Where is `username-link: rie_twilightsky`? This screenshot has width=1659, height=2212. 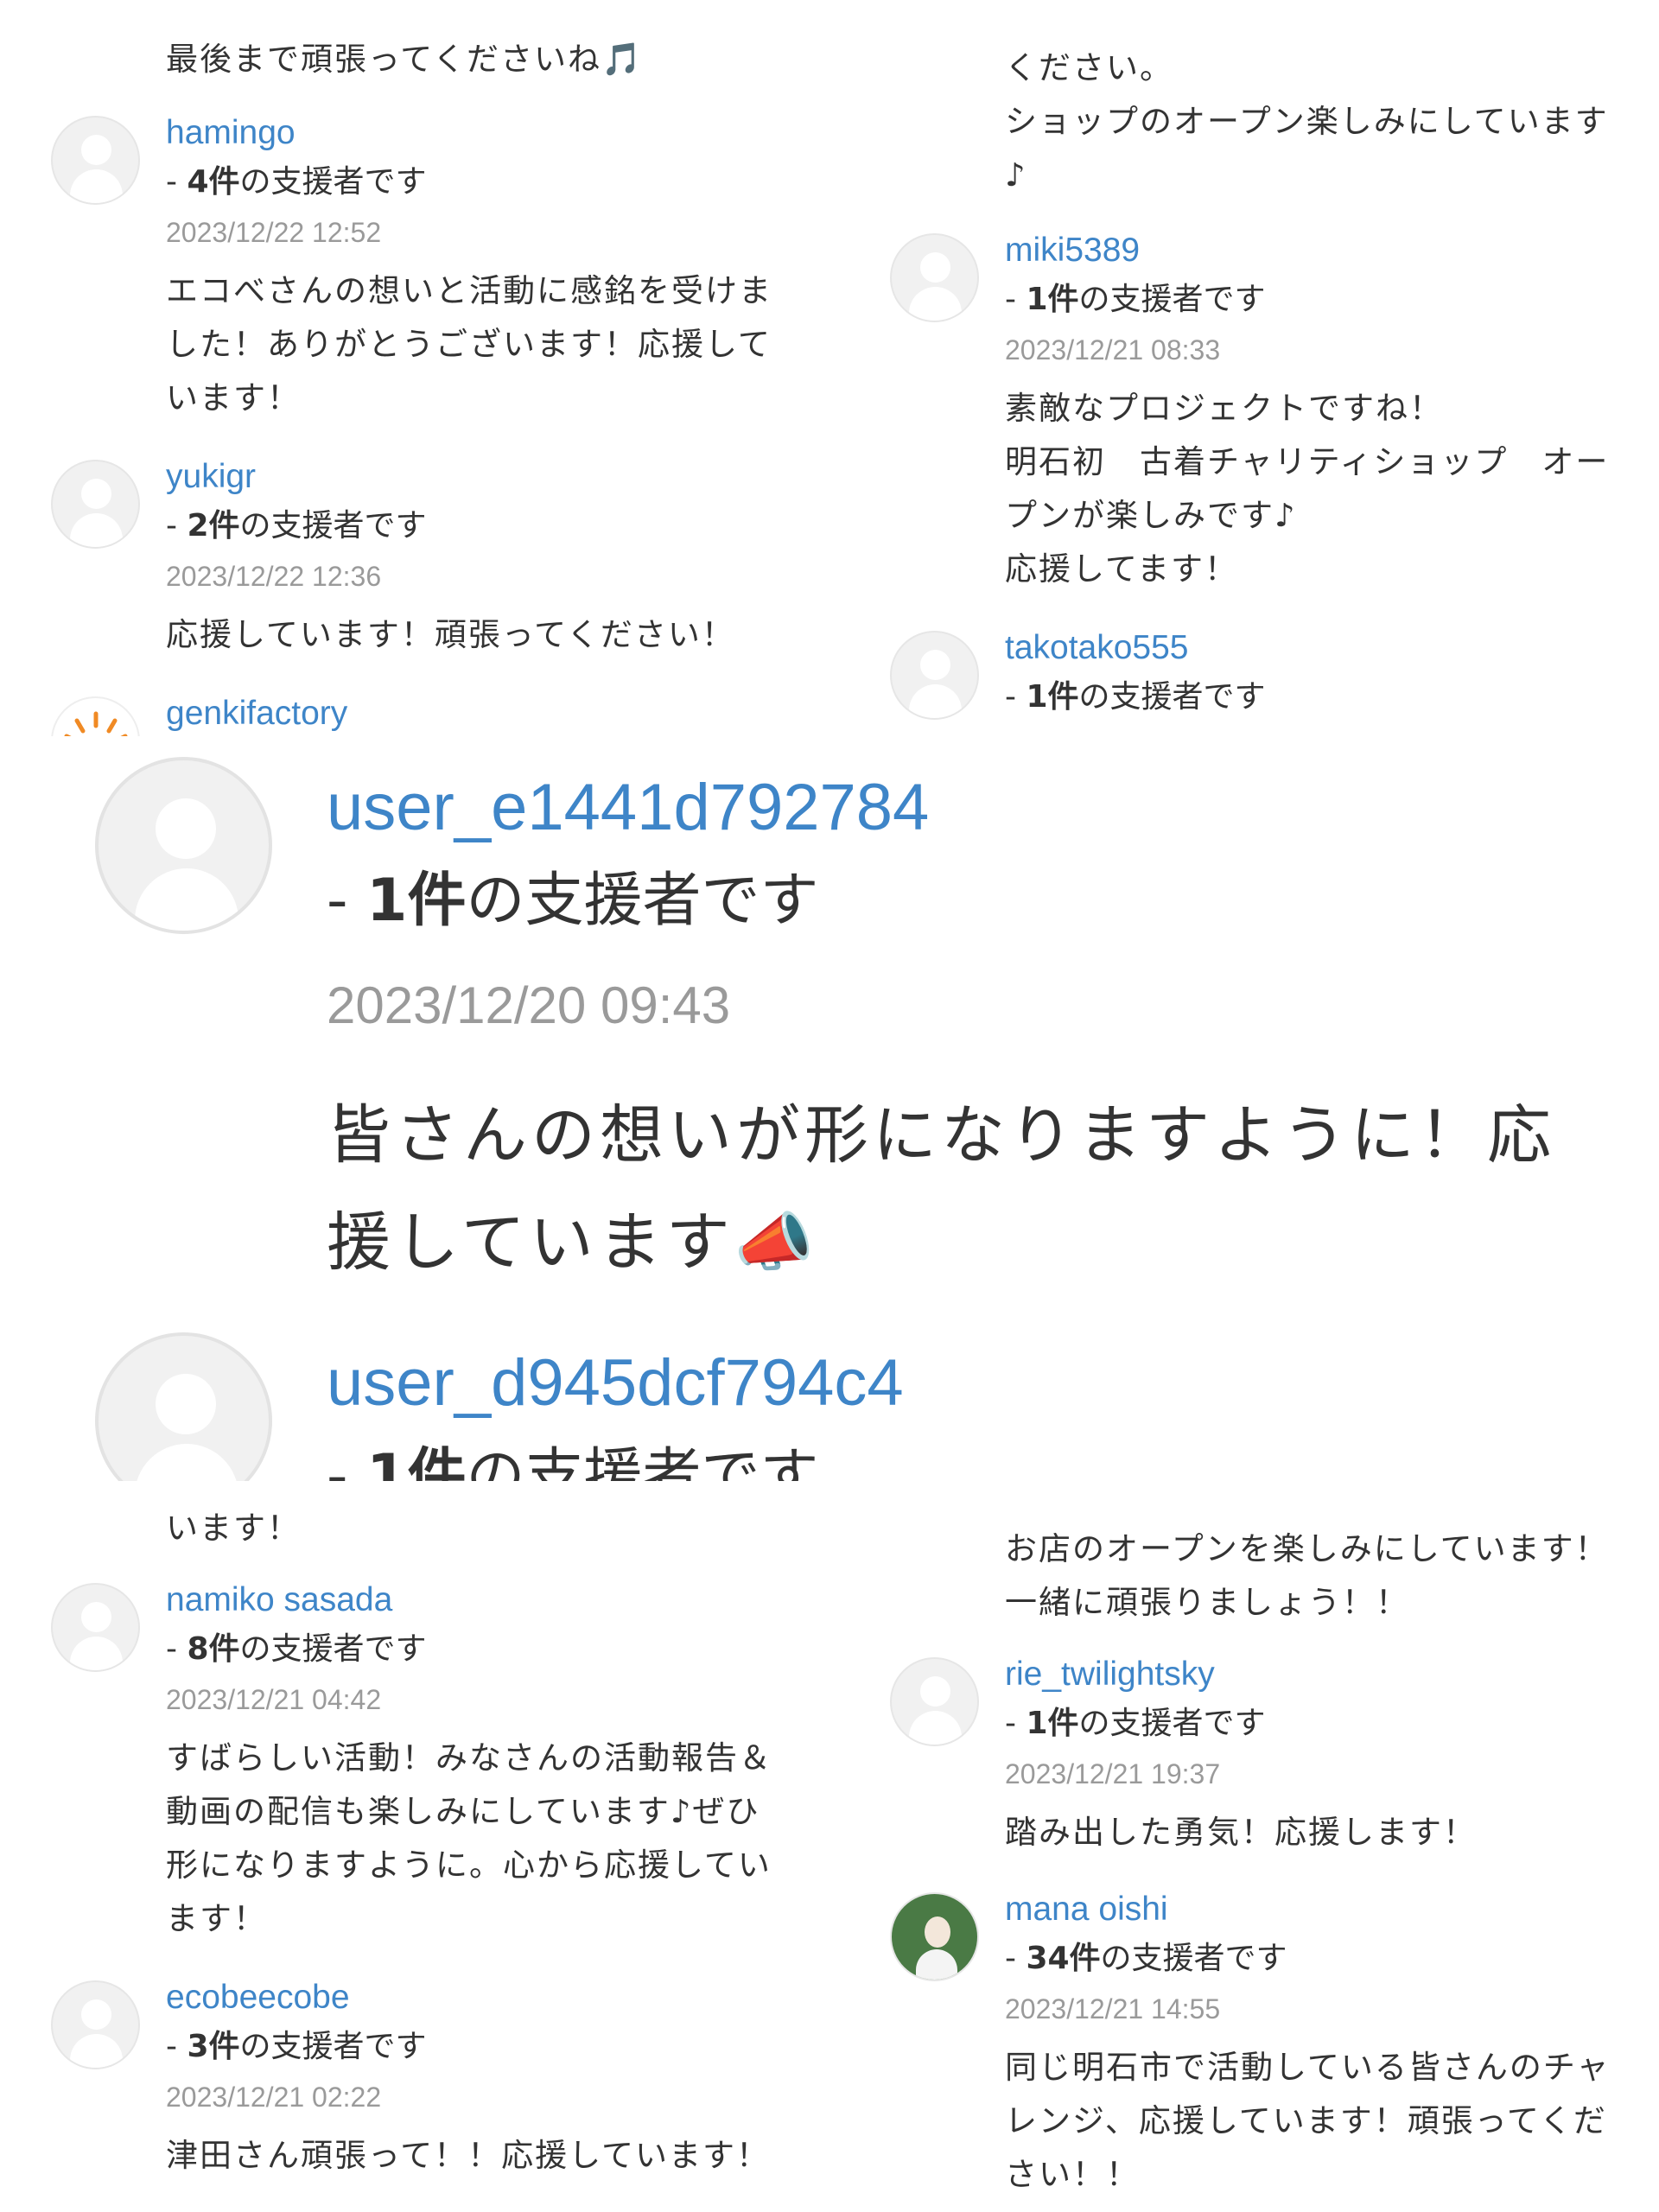
username-link: rie_twilightsky is located at coordinates (1332, 1676).